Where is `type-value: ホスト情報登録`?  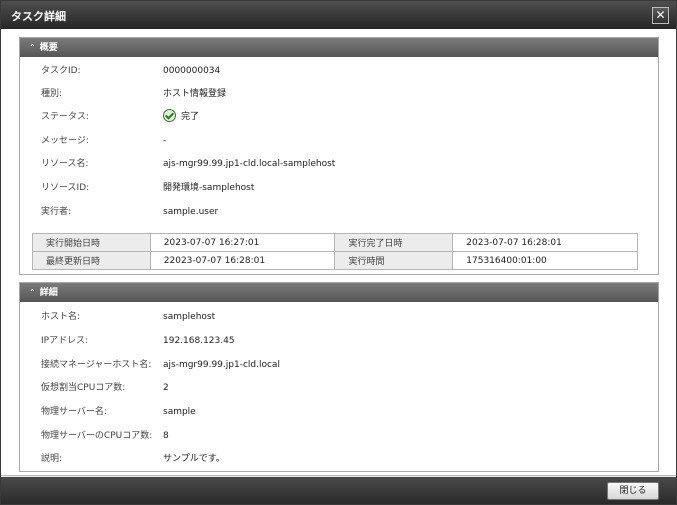 type-value: ホスト情報登録 is located at coordinates (195, 94).